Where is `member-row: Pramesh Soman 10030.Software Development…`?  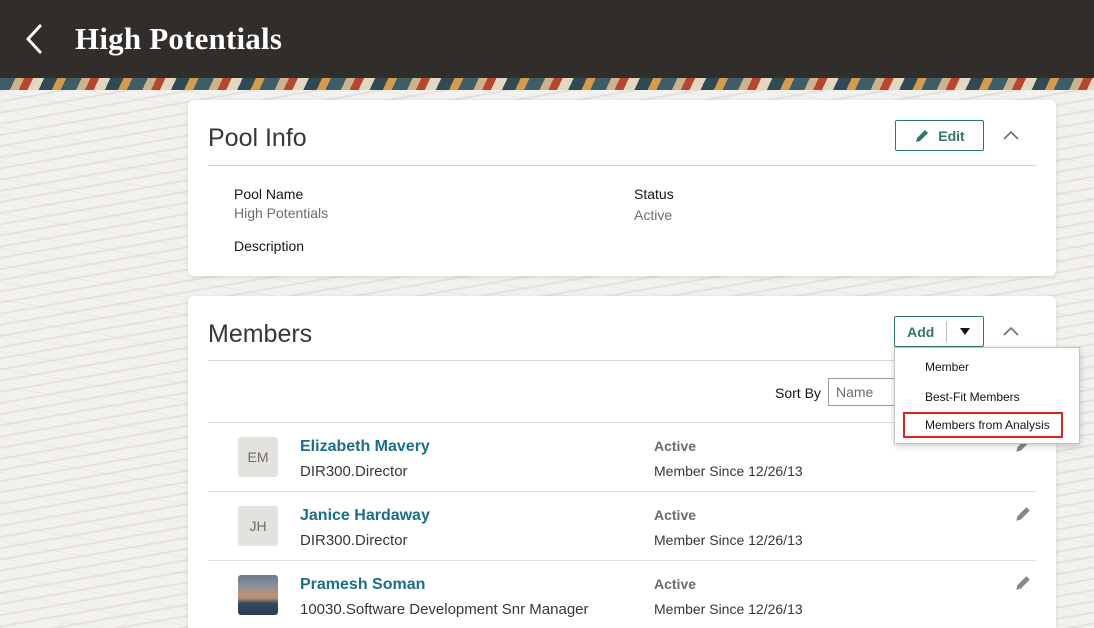 member-row: Pramesh Soman 10030.Software Development… is located at coordinates (622, 594).